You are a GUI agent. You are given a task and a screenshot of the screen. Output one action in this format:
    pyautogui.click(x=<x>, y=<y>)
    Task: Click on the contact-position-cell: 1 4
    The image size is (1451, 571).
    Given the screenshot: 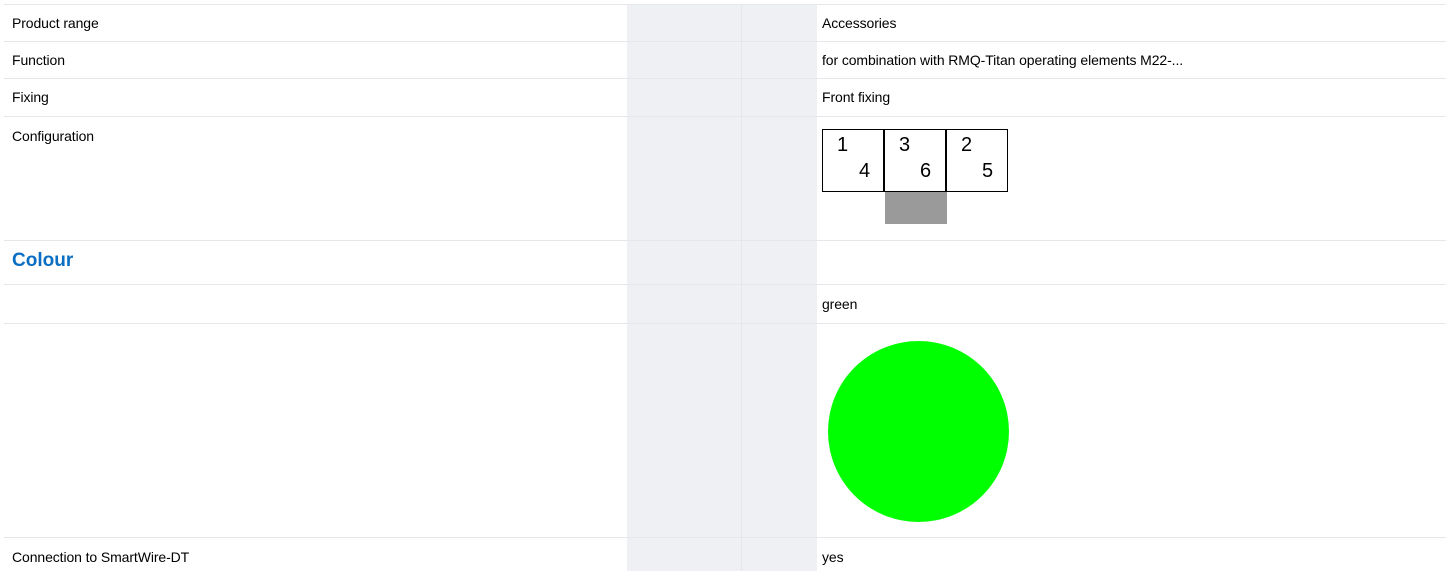 What is the action you would take?
    pyautogui.click(x=853, y=160)
    